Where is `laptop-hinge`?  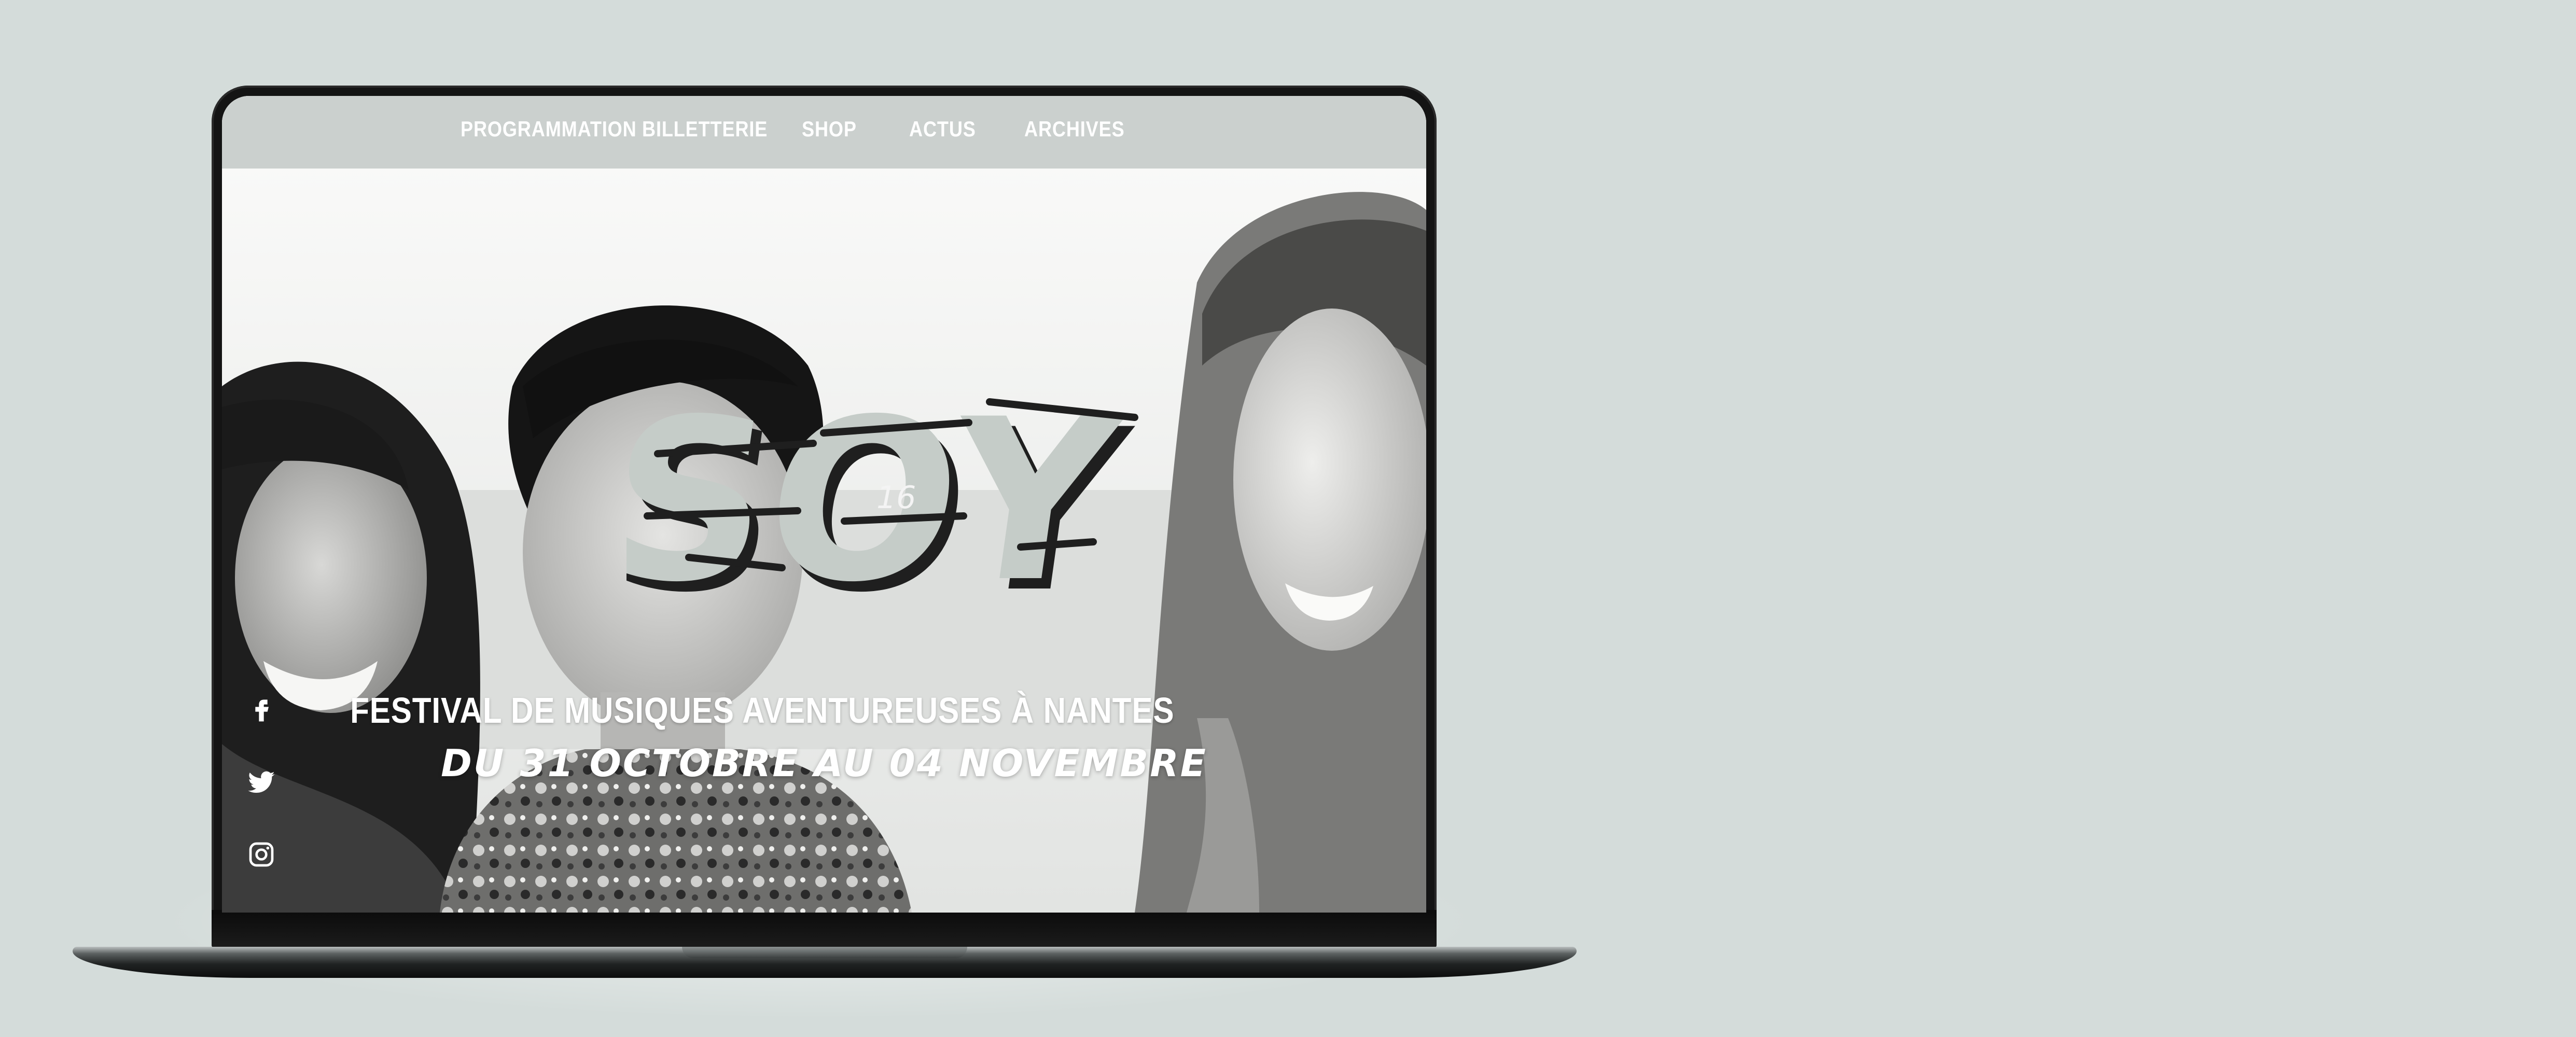 laptop-hinge is located at coordinates (824, 952).